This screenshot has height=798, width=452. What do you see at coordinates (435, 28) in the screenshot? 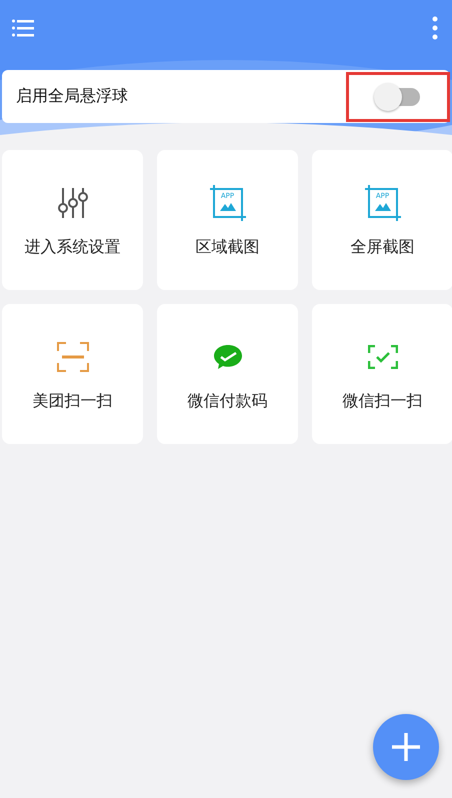
I see `more-icon` at bounding box center [435, 28].